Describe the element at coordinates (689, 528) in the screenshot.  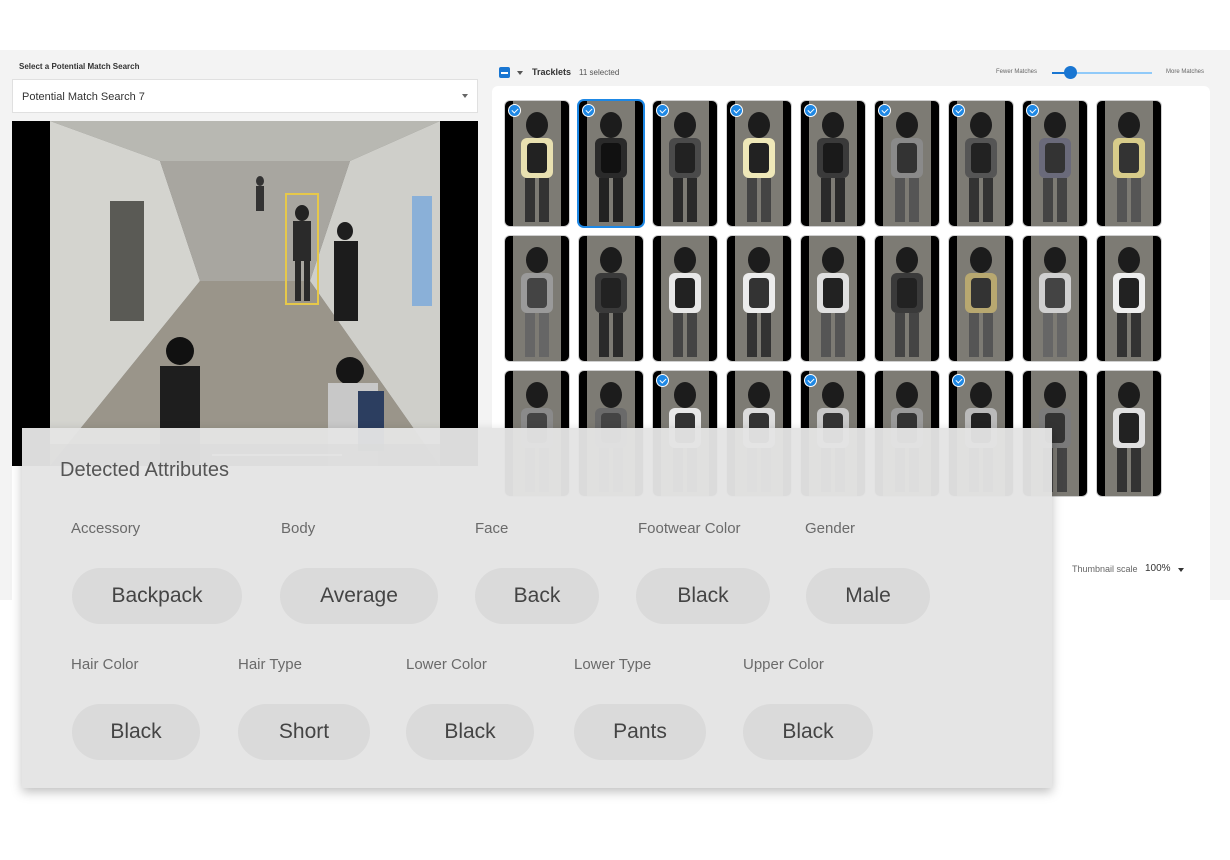
I see `attr-label-footwear-color: Footwear Color` at that location.